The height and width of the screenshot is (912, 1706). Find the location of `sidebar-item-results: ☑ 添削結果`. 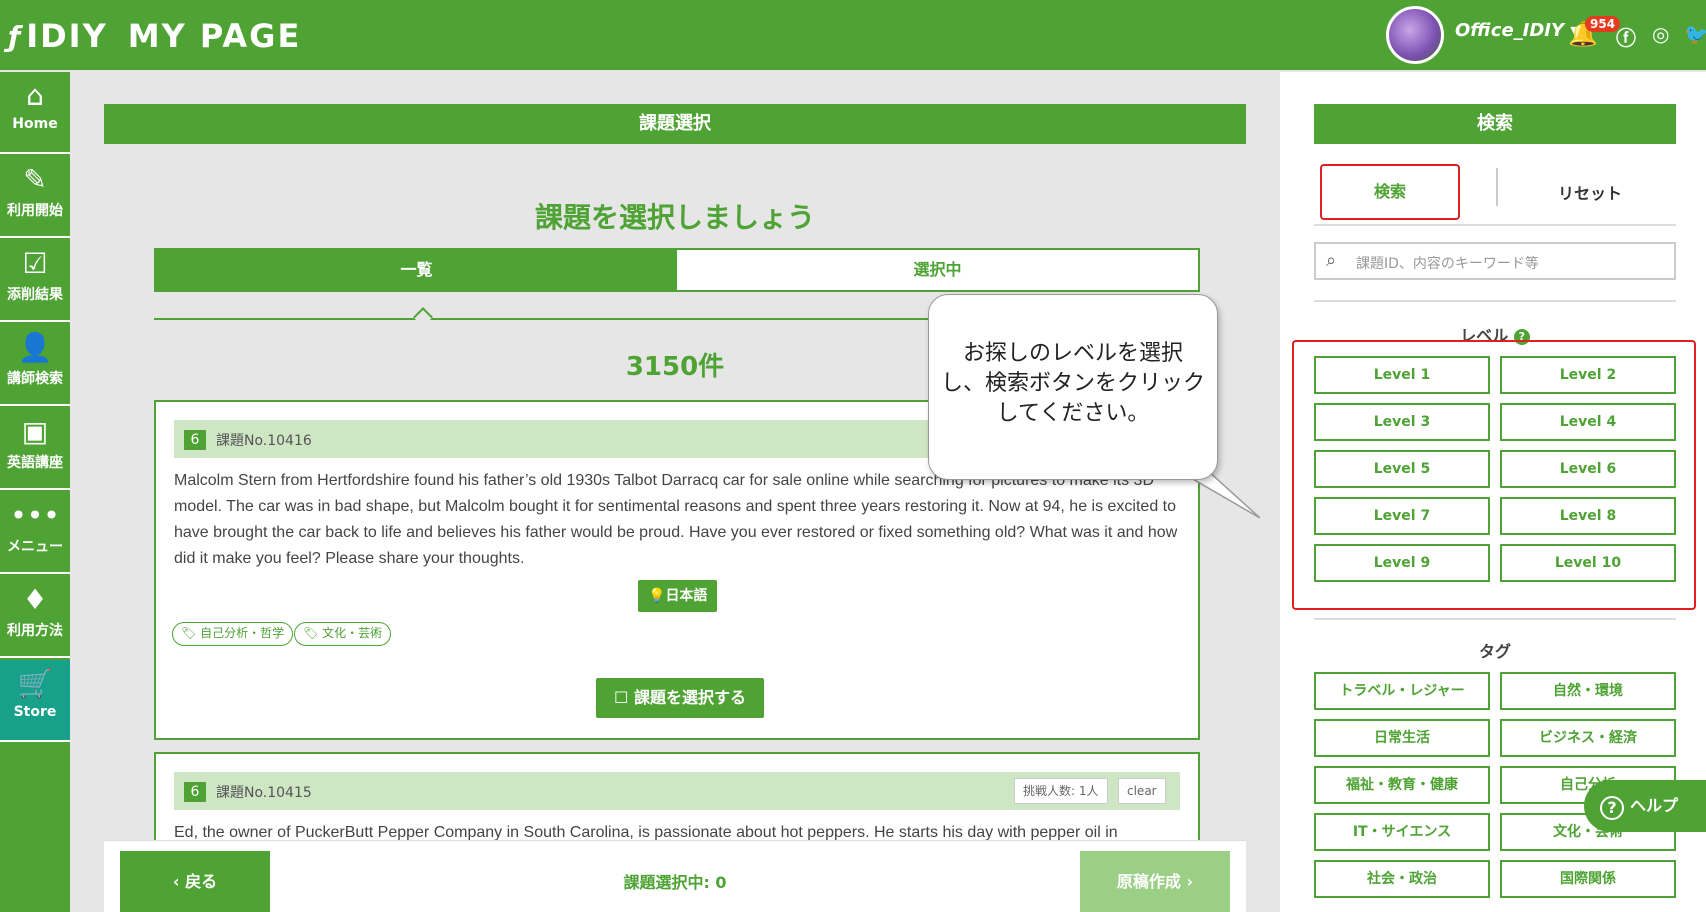

sidebar-item-results: ☑ 添削結果 is located at coordinates (35, 281).